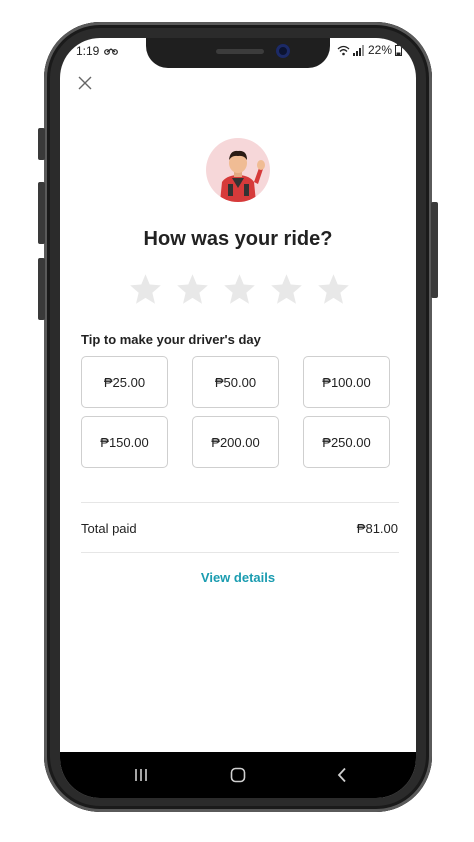 Image resolution: width=474 pixels, height=842 pixels. Describe the element at coordinates (124, 442) in the screenshot. I see `tip-option-button: ₱150.00` at that location.